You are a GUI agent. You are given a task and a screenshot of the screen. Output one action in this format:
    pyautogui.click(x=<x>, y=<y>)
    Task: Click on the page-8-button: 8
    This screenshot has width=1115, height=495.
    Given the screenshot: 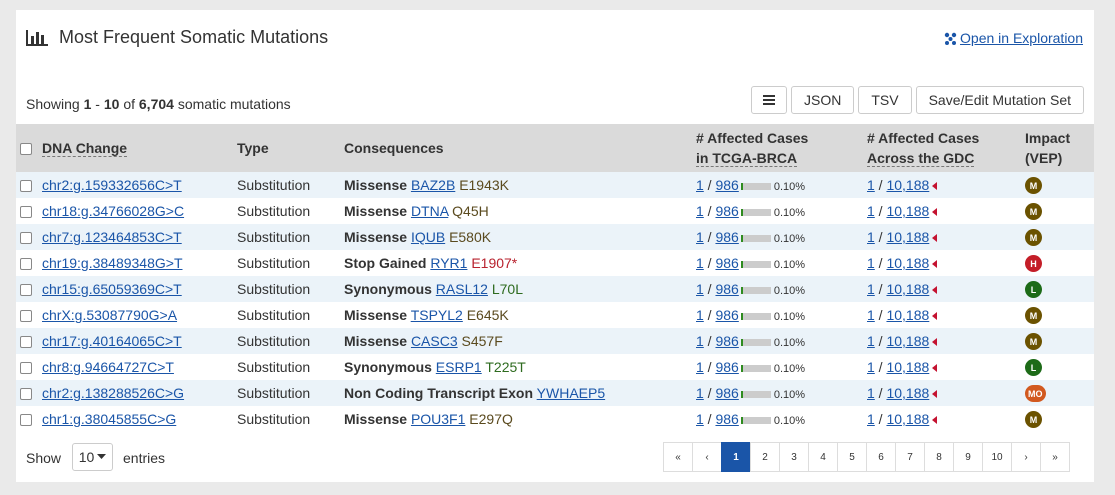 What is the action you would take?
    pyautogui.click(x=939, y=457)
    